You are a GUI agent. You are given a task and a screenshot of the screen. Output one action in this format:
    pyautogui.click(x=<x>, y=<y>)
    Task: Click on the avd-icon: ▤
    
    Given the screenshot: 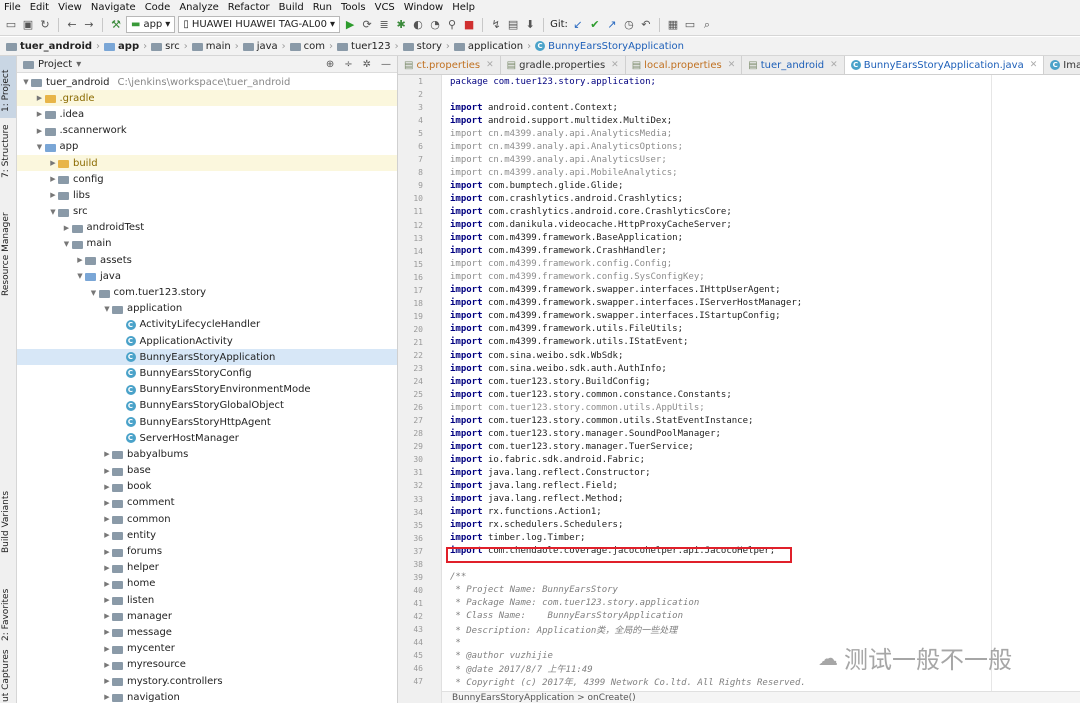 What is the action you would take?
    pyautogui.click(x=513, y=25)
    